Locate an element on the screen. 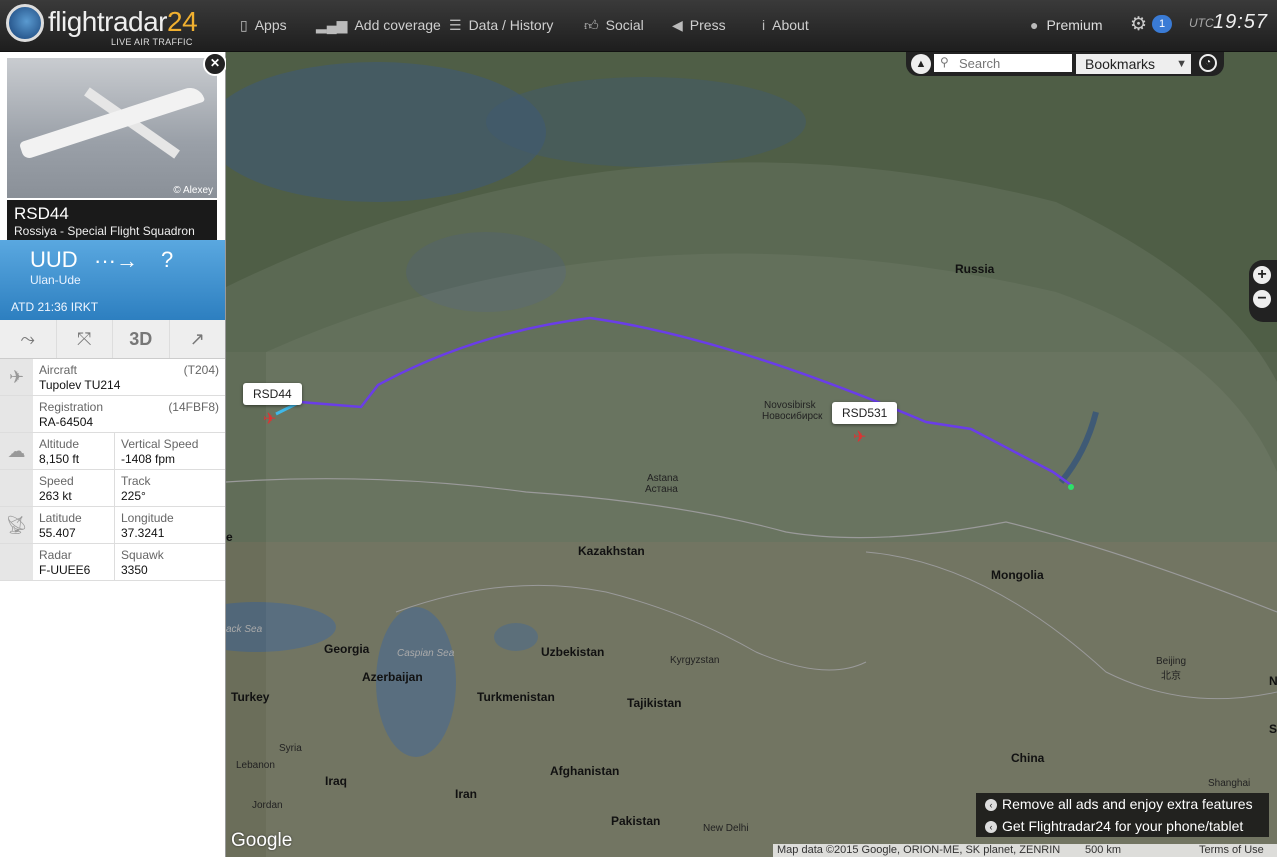  label-astana: Astana is located at coordinates (663, 478).